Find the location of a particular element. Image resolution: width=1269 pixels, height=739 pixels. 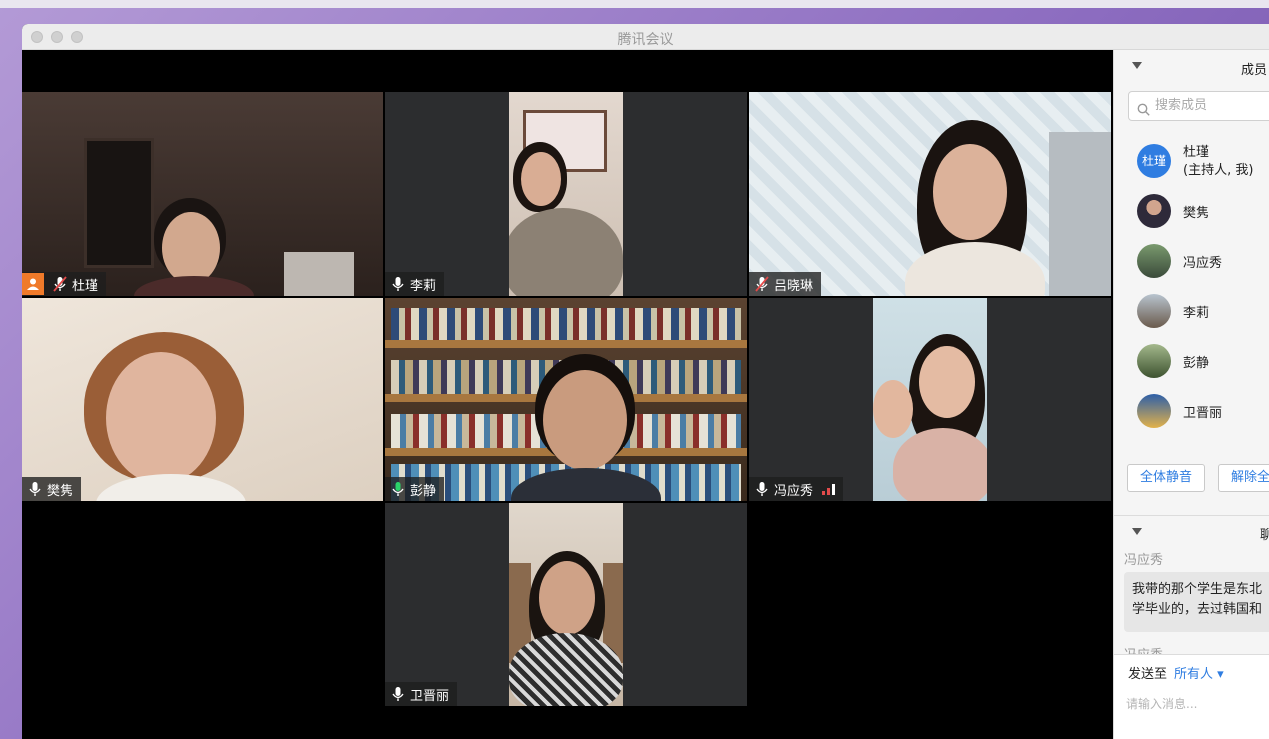

participant-label: 冯应秀 is located at coordinates (796, 489).